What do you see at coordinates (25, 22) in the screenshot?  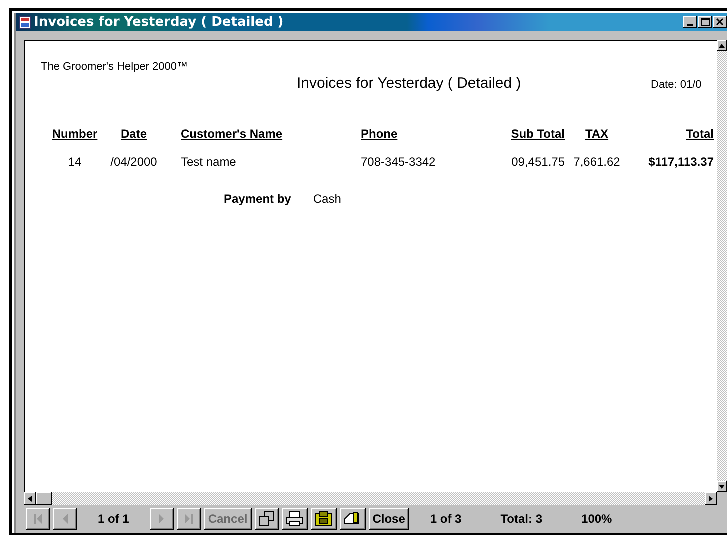 I see `report-icon` at bounding box center [25, 22].